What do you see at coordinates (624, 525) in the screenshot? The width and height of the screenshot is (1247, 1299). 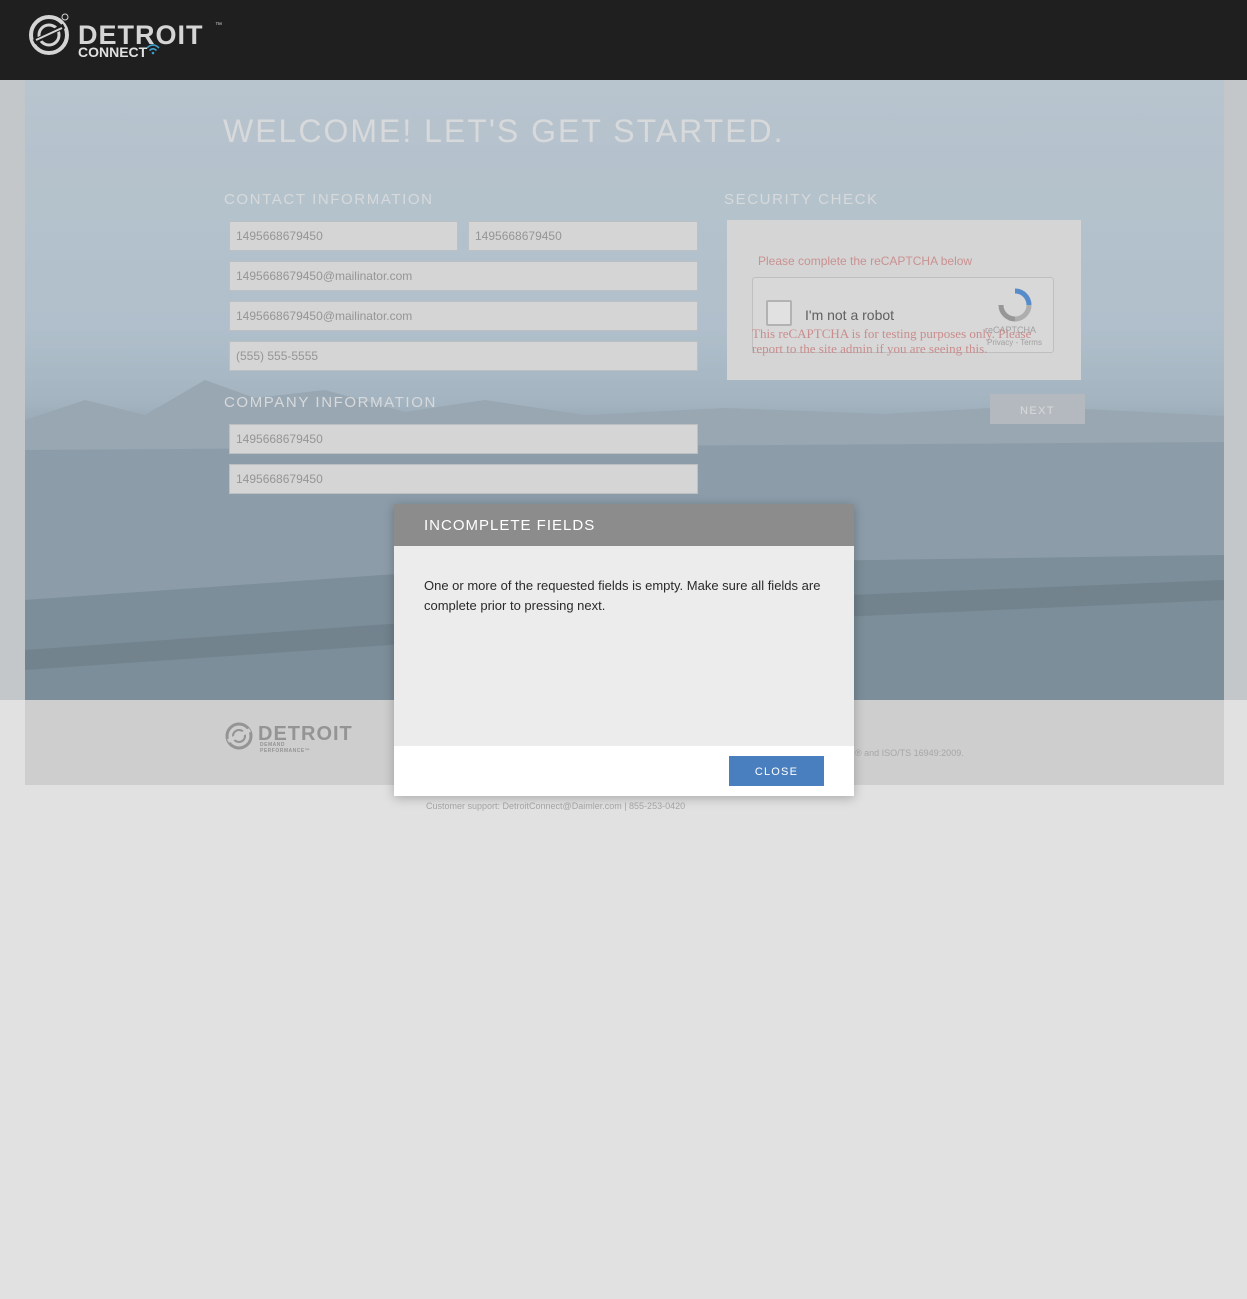 I see `dialog-header: INCOMPLETE FIELDS` at bounding box center [624, 525].